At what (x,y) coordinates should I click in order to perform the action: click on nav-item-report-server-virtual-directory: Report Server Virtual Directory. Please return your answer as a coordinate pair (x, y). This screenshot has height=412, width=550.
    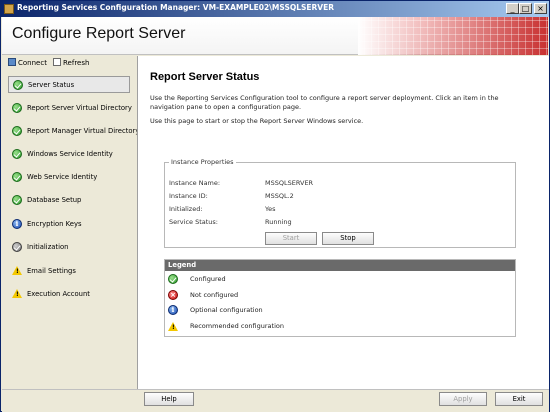
    Looking at the image, I should click on (70, 107).